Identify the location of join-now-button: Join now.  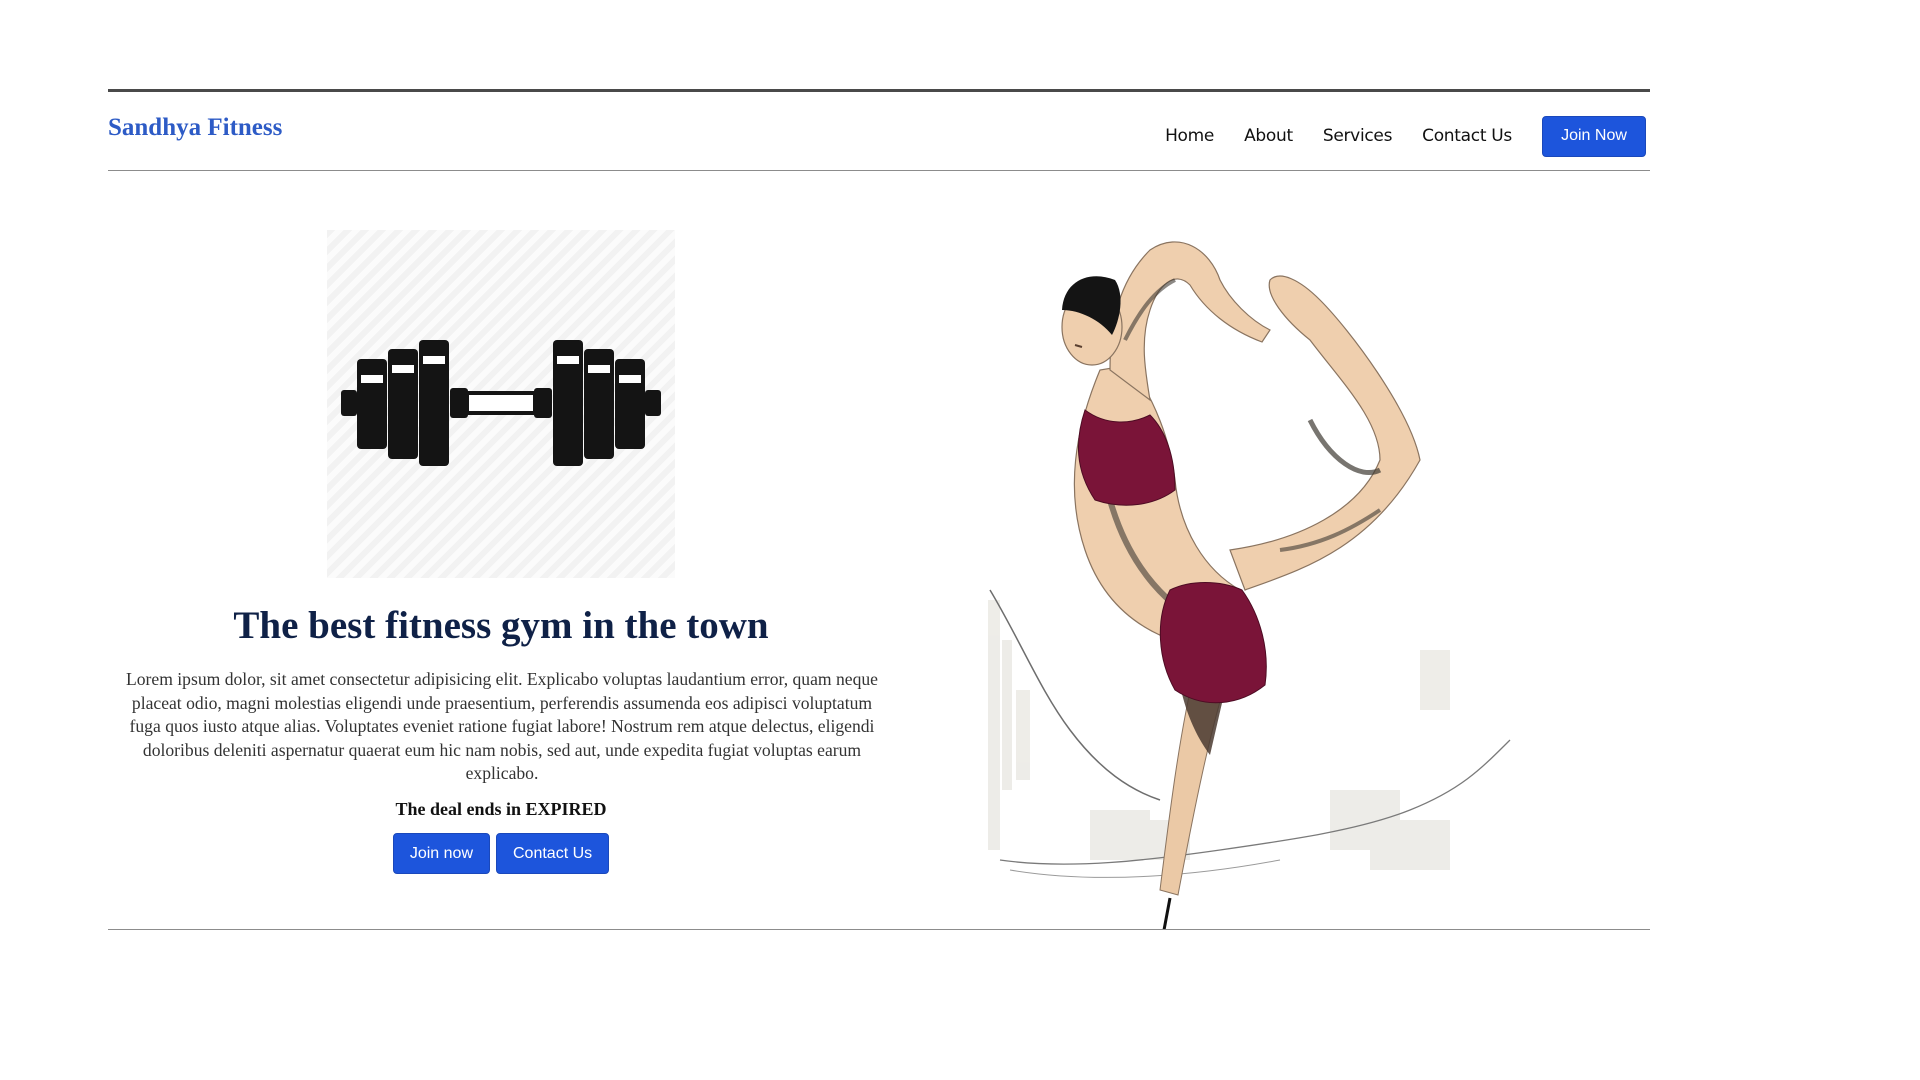
(441, 853).